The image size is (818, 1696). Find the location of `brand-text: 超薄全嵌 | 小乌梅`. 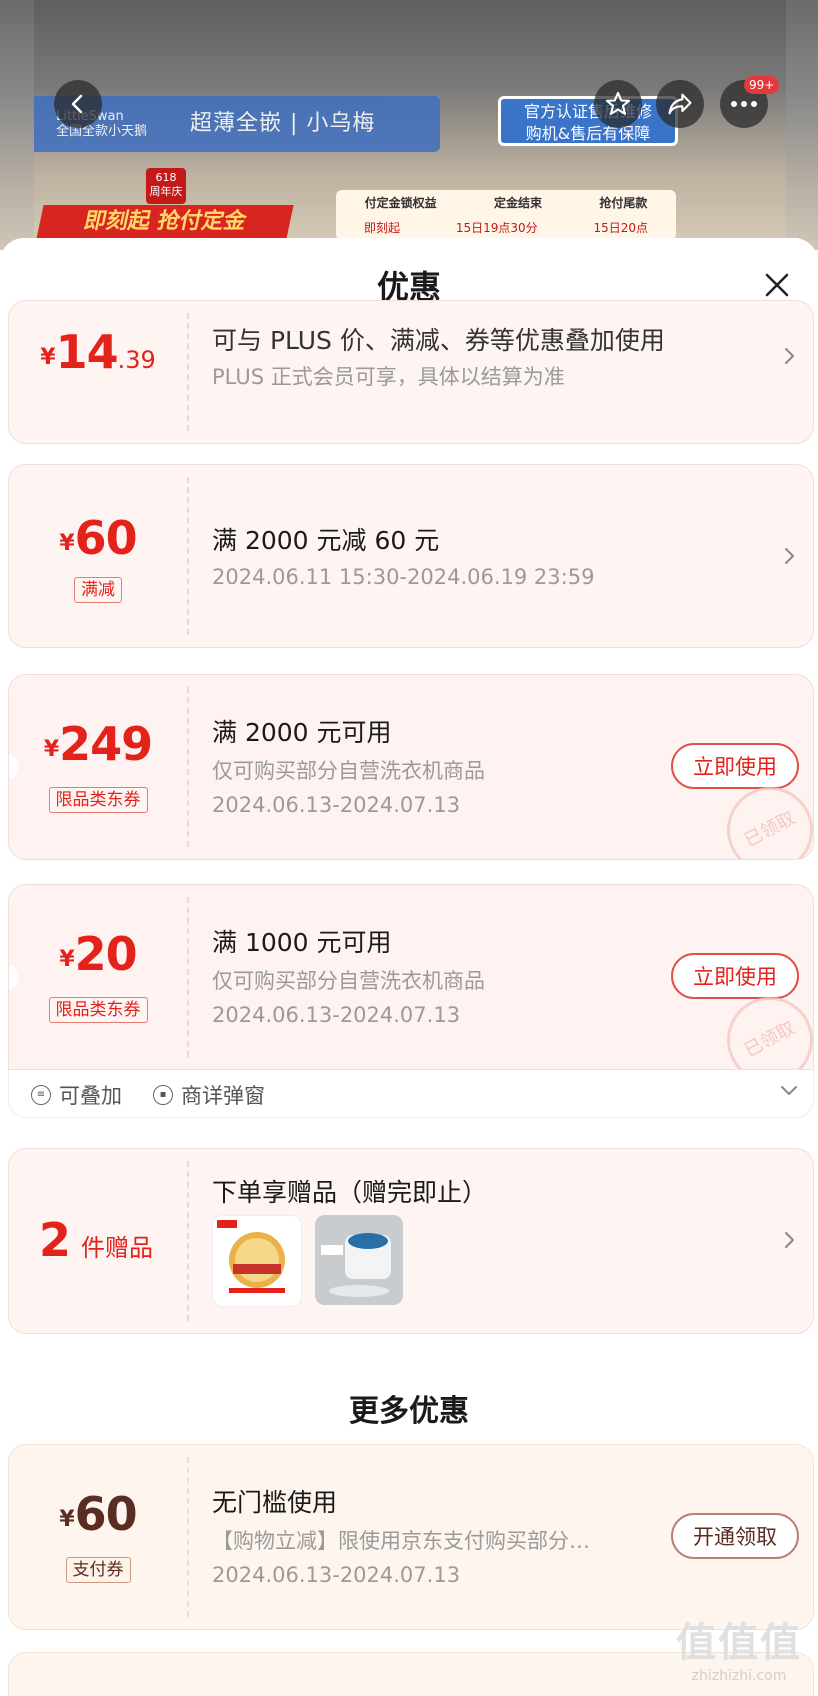

brand-text: 超薄全嵌 | 小乌梅 is located at coordinates (283, 123).